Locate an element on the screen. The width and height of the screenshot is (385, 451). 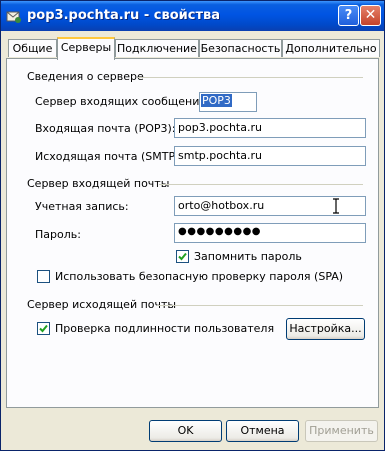
title-bar: pop3.pochta.ru - свойства ? ✕ is located at coordinates (192, 16).